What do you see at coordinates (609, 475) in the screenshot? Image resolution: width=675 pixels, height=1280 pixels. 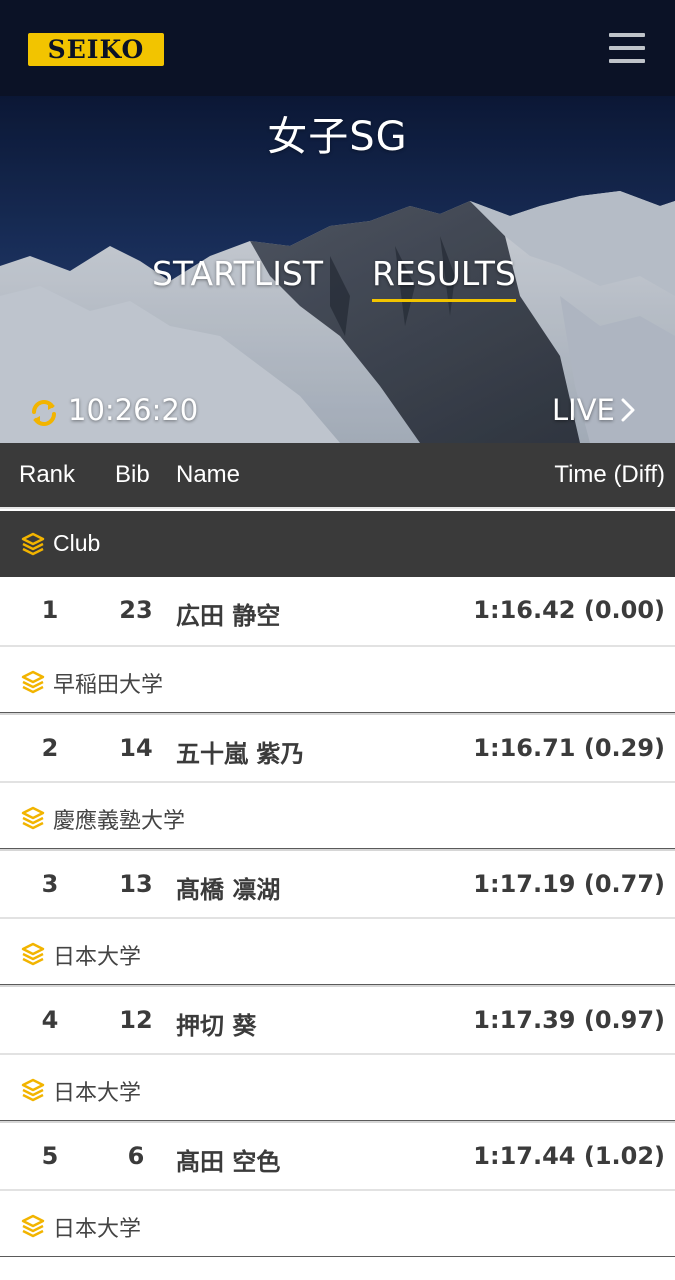 I see `column-header-time: Time (Diff)` at bounding box center [609, 475].